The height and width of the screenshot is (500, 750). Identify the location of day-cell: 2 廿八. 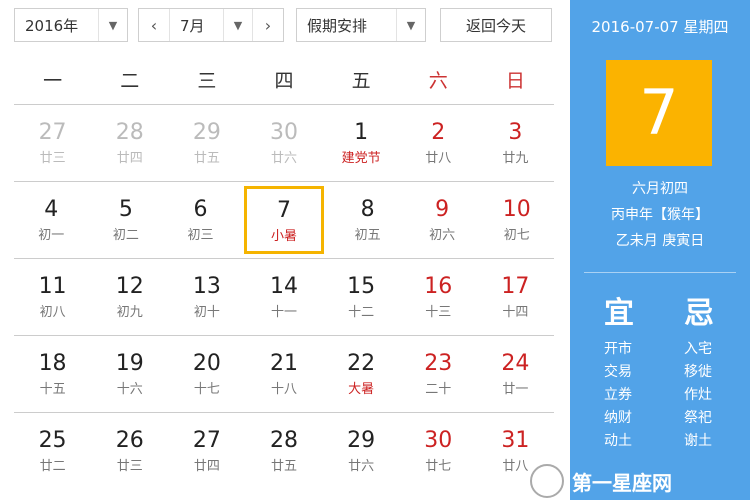
(438, 143).